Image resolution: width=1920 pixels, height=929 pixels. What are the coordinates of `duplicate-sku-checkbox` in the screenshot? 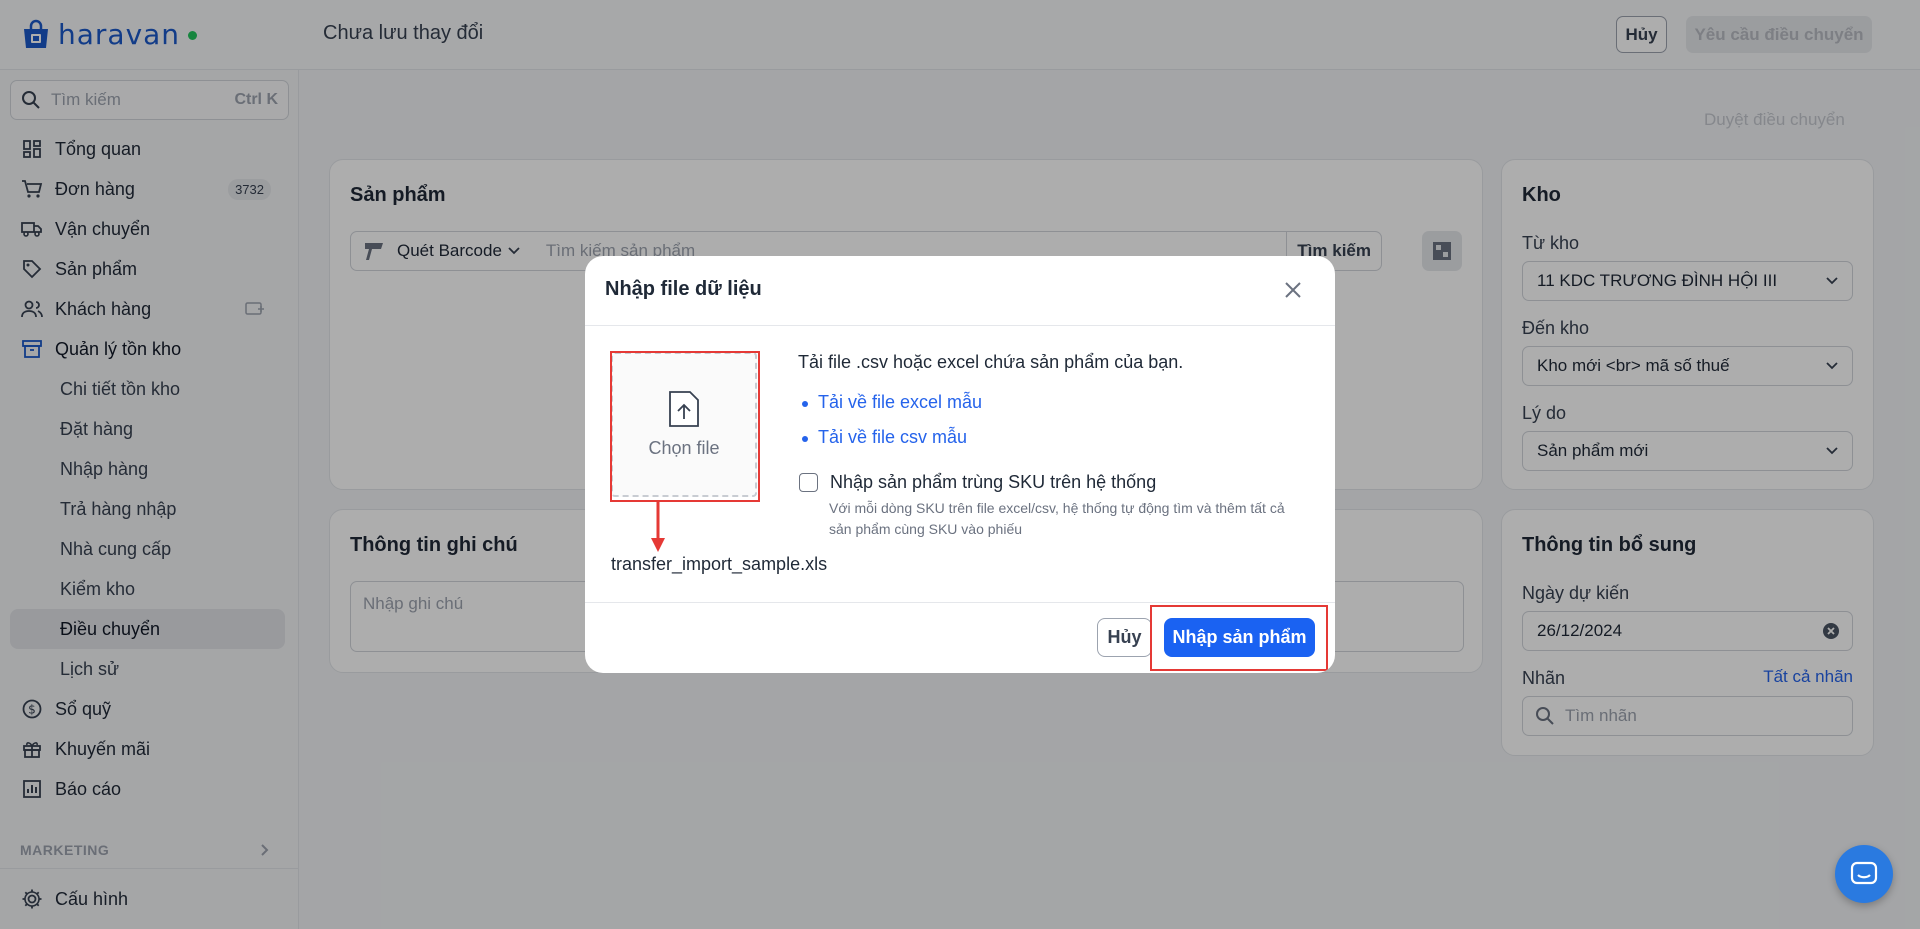 It's located at (808, 482).